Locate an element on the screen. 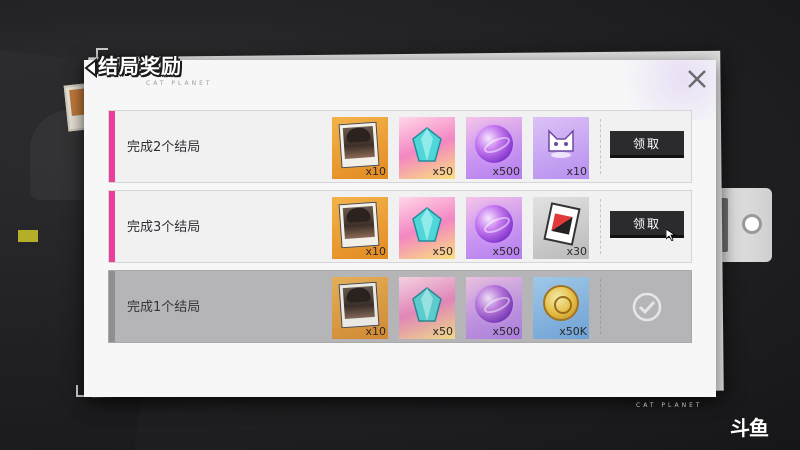 The width and height of the screenshot is (800, 450). claim-button: 领取 is located at coordinates (647, 144).